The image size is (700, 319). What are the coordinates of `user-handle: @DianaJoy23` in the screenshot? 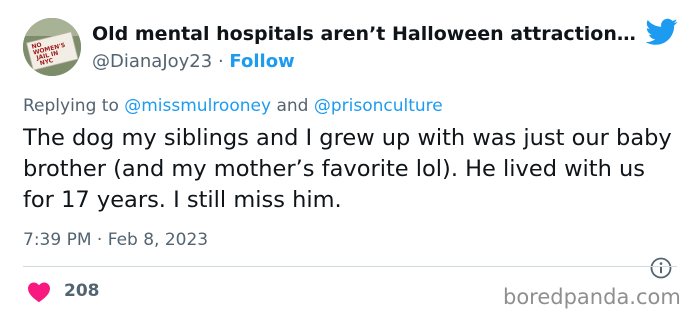 It's located at (152, 61).